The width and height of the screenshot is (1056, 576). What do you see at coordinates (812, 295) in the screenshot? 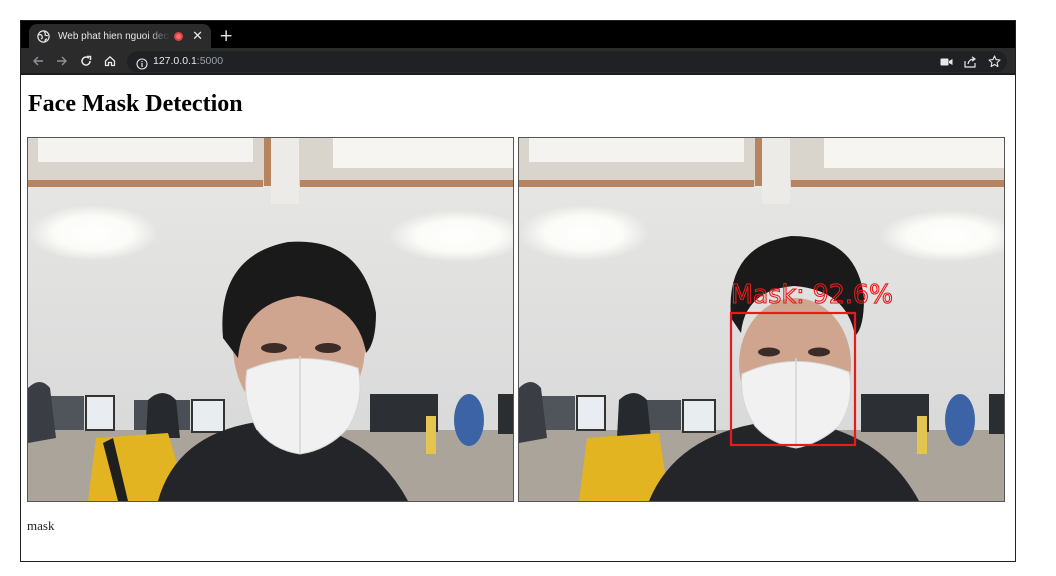
I see `detection-label: Mask: 92.6%` at bounding box center [812, 295].